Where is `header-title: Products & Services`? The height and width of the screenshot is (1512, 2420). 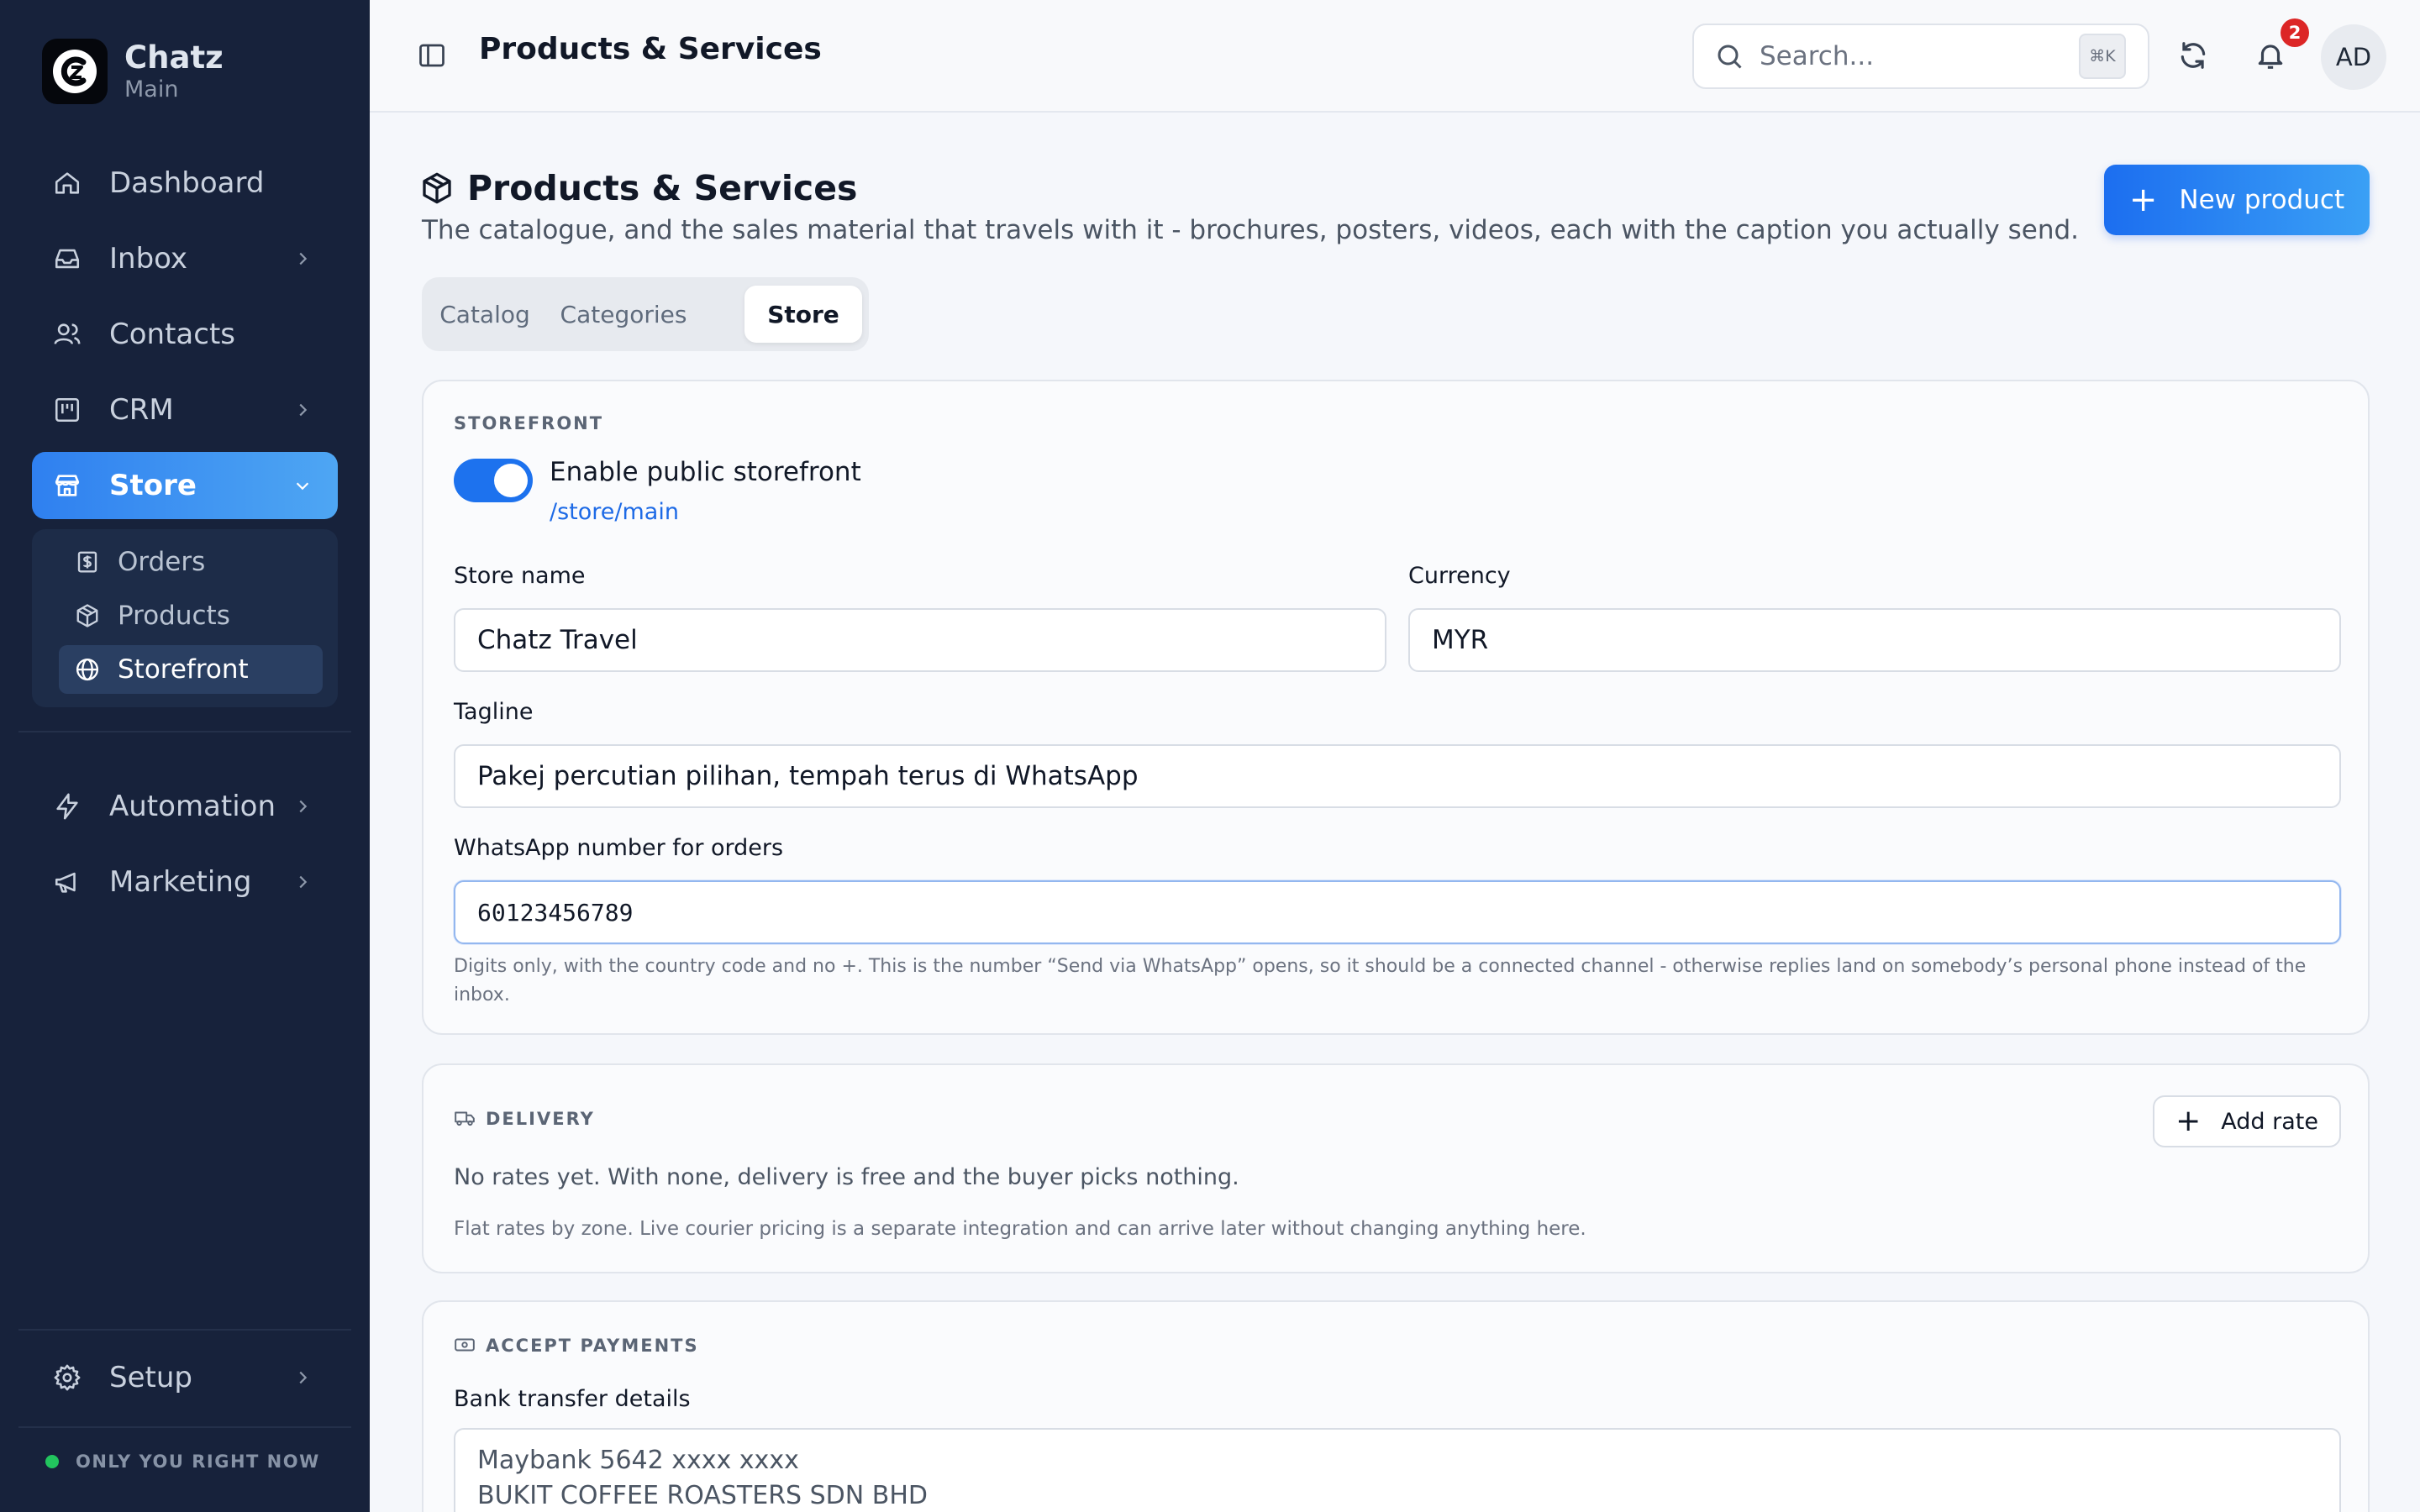 header-title: Products & Services is located at coordinates (650, 49).